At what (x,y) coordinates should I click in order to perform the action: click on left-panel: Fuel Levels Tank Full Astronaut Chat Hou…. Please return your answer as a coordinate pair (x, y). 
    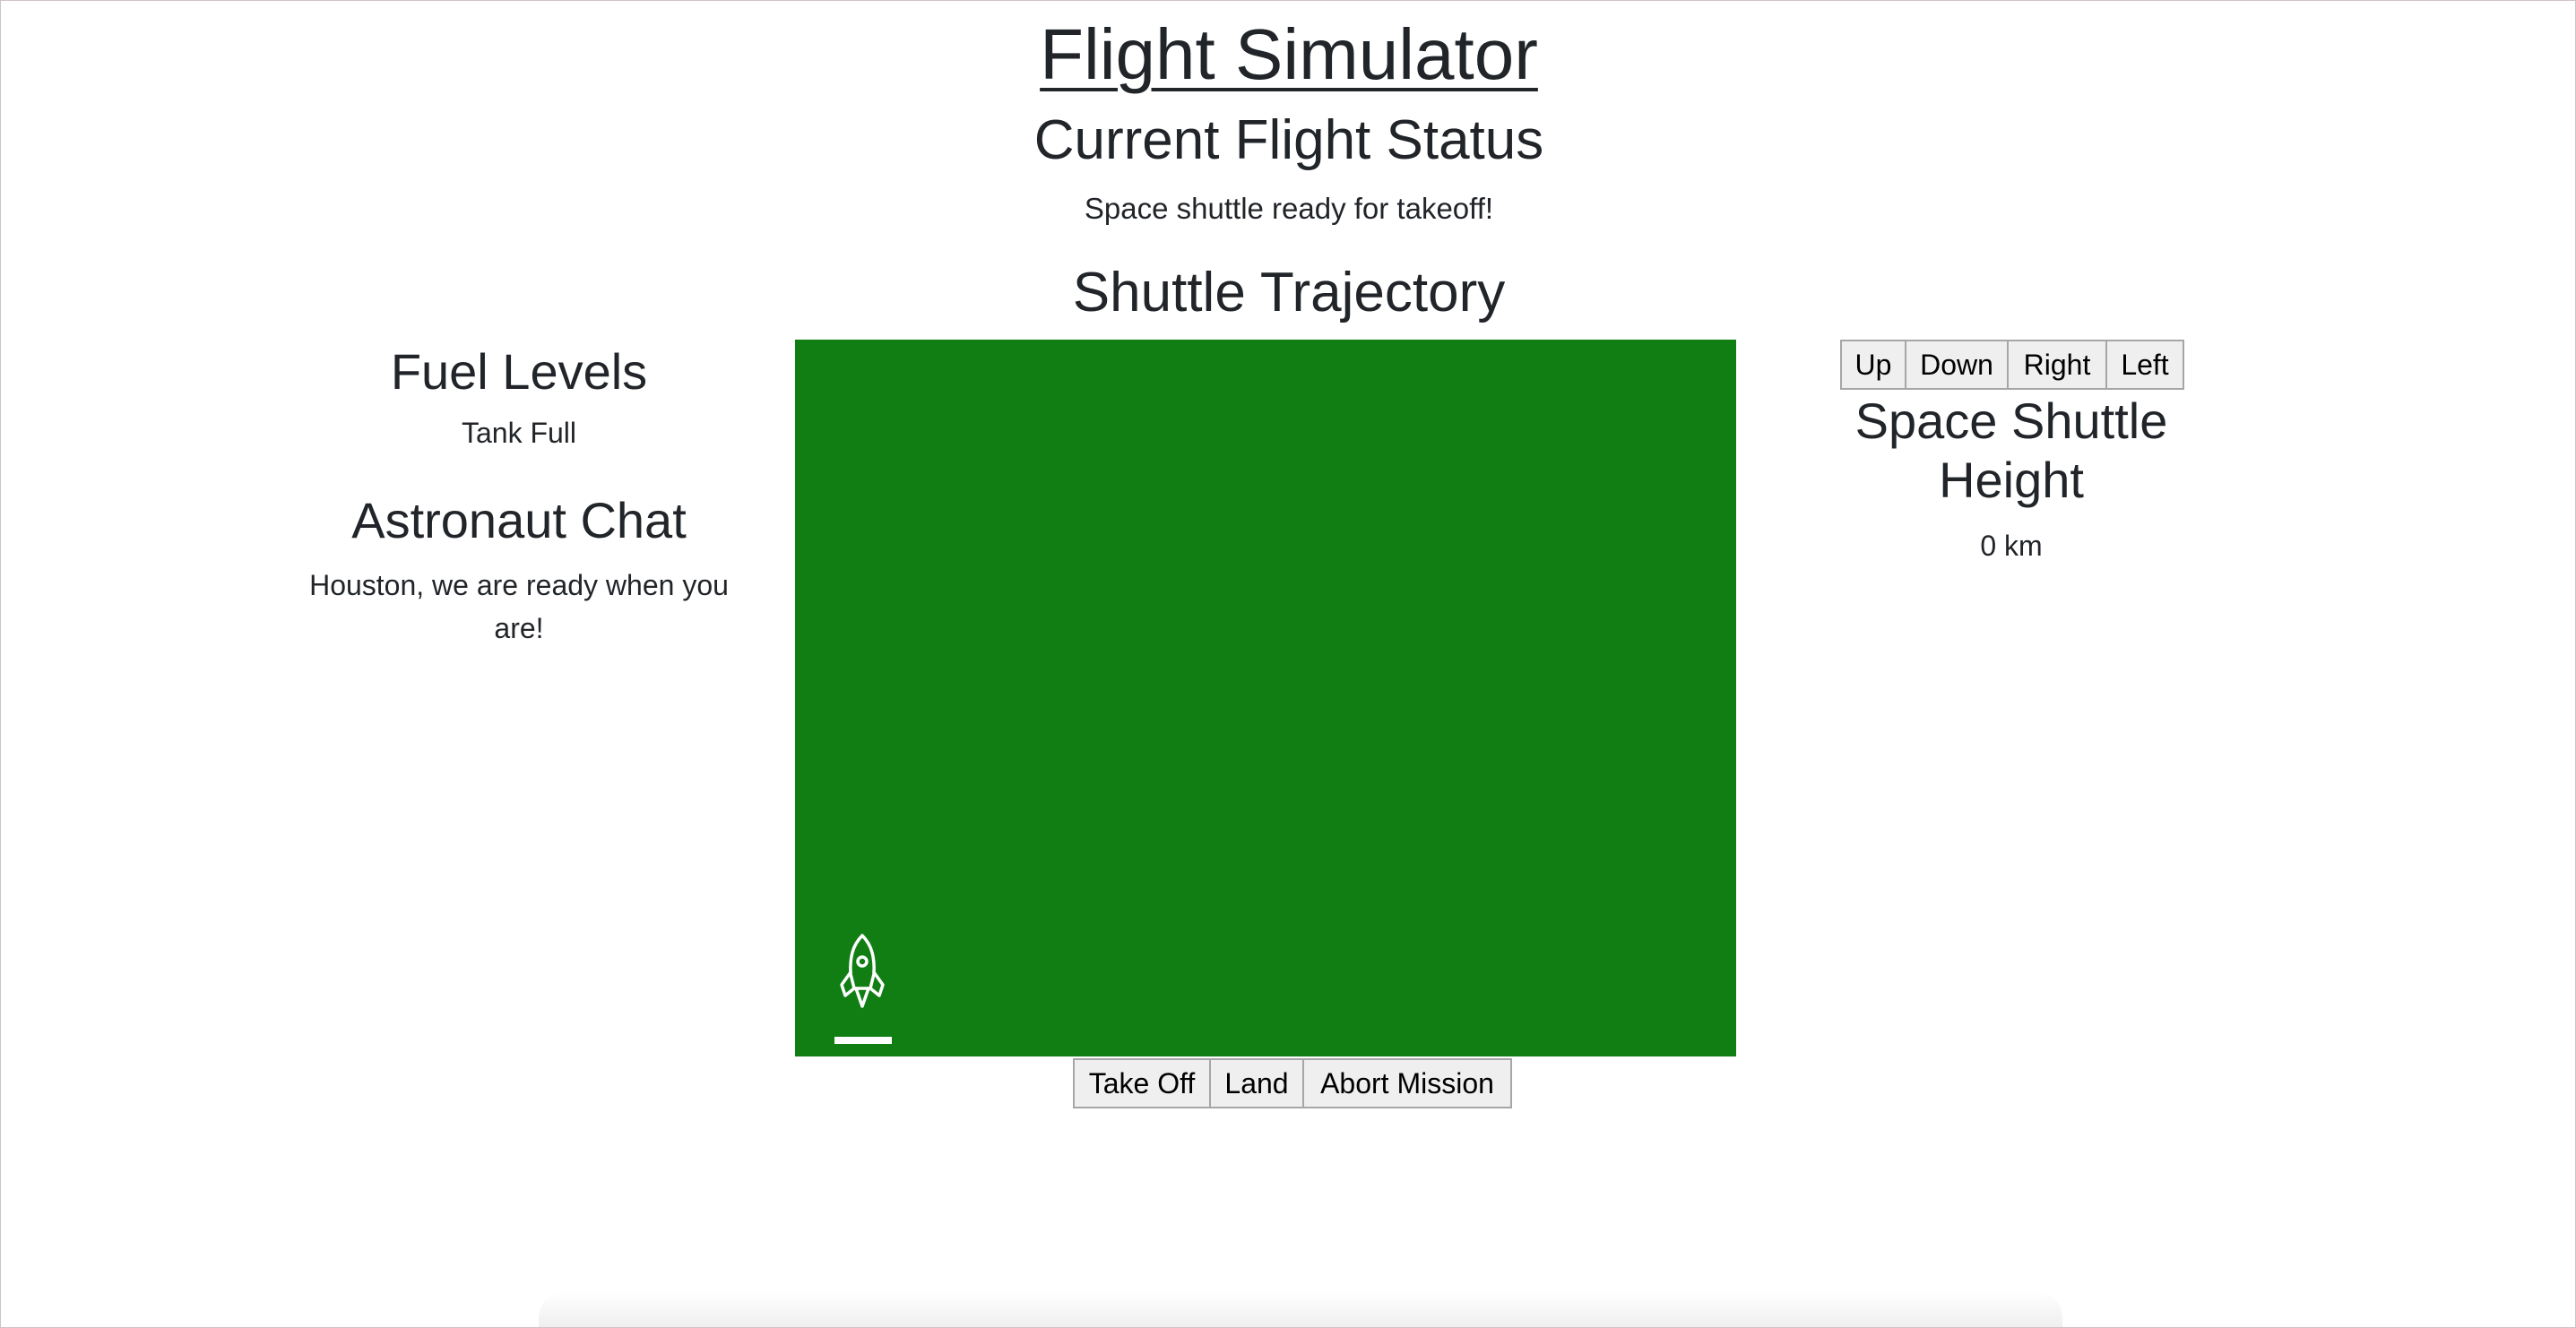
    Looking at the image, I should click on (519, 491).